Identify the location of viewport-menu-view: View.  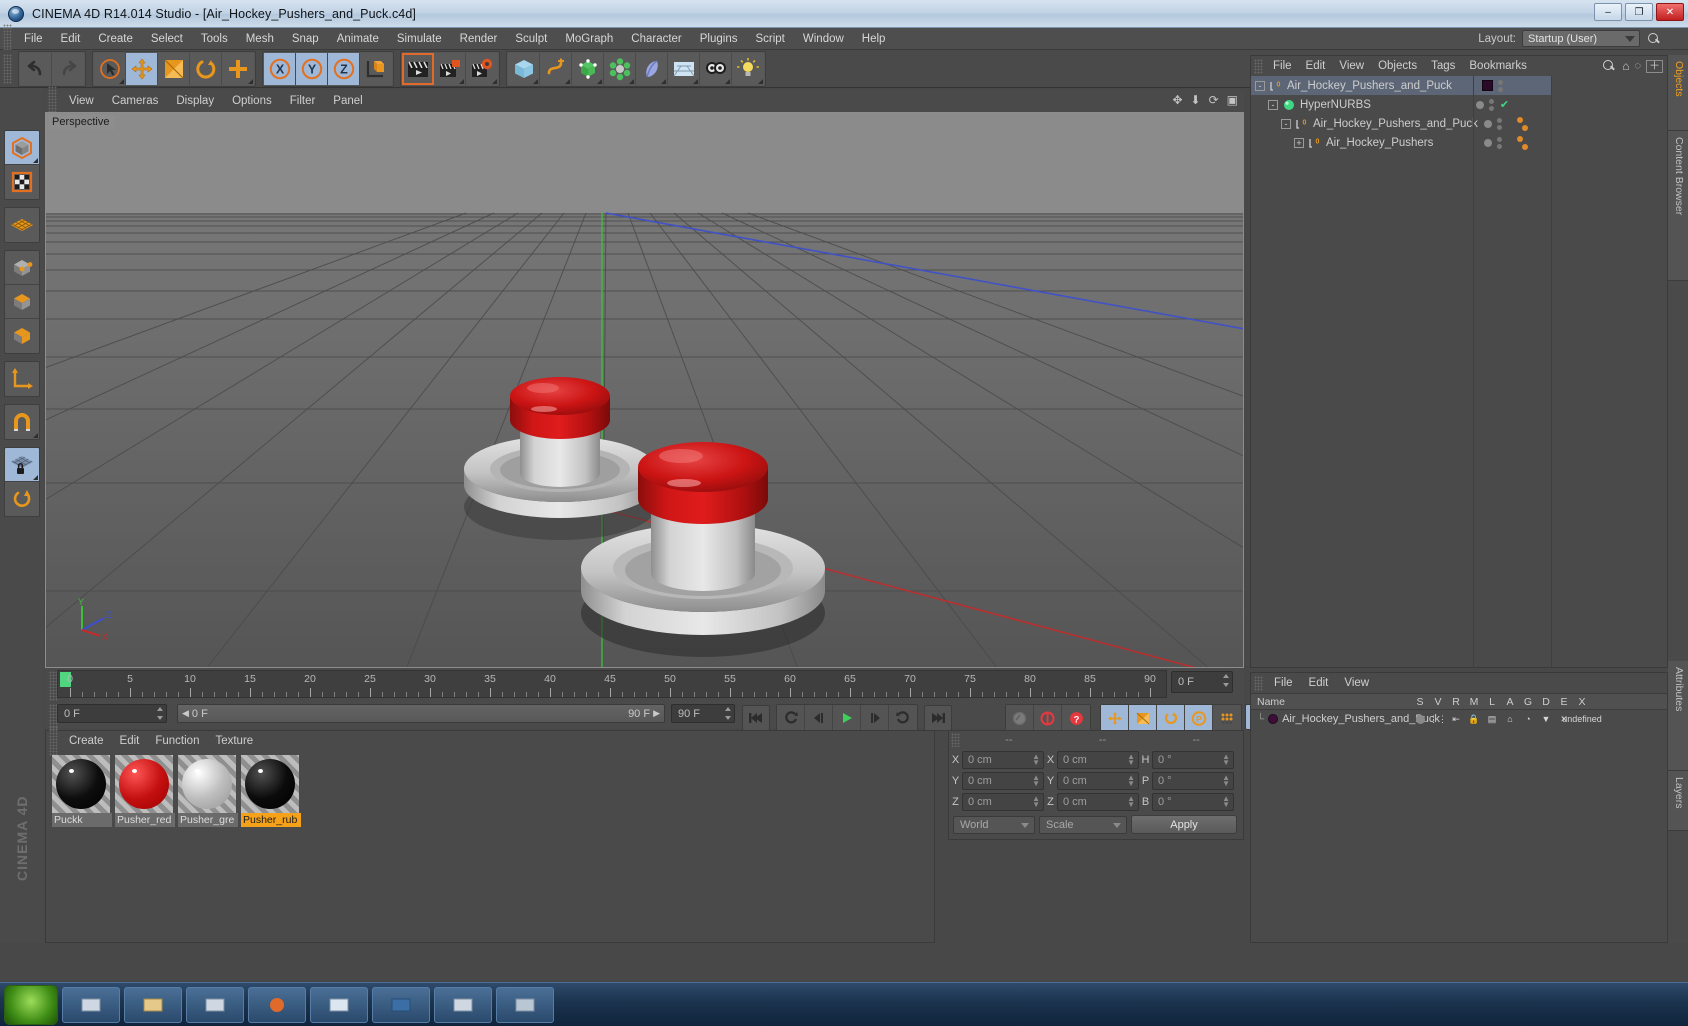
(81, 101).